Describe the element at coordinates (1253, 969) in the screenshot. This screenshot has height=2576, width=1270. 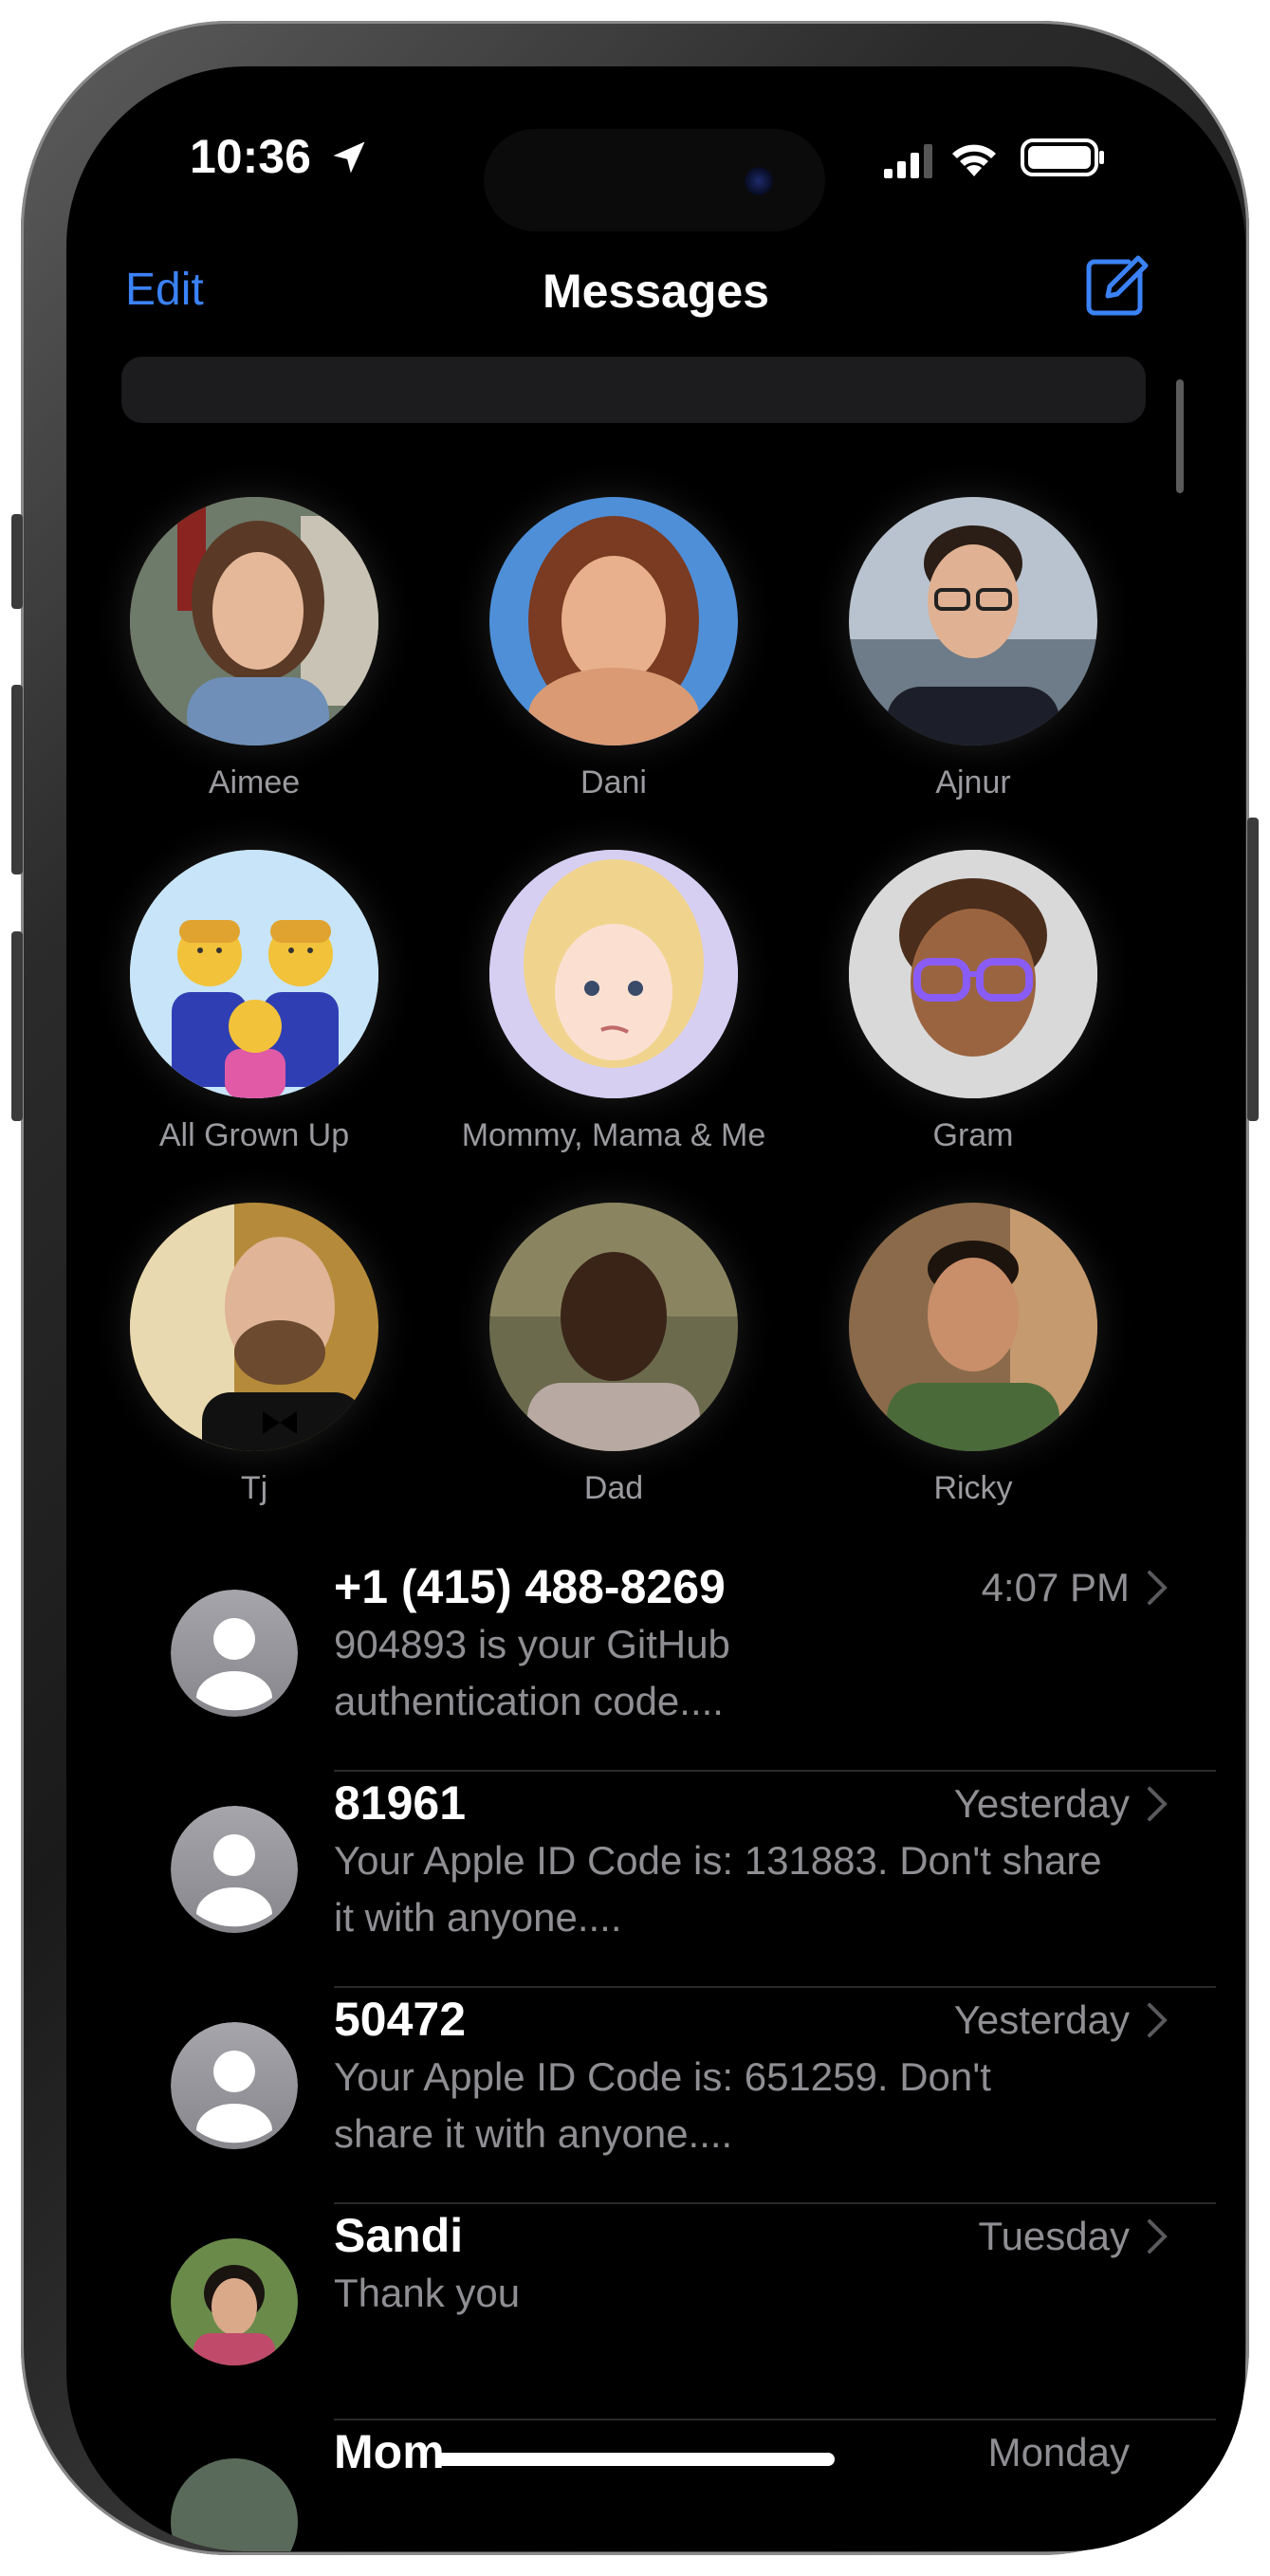
I see `power-button` at that location.